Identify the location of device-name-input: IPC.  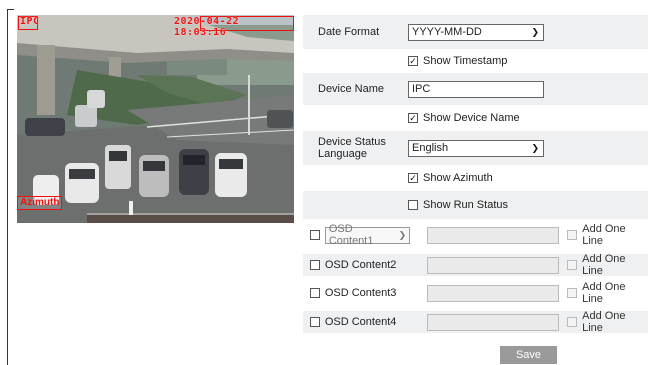
(476, 89).